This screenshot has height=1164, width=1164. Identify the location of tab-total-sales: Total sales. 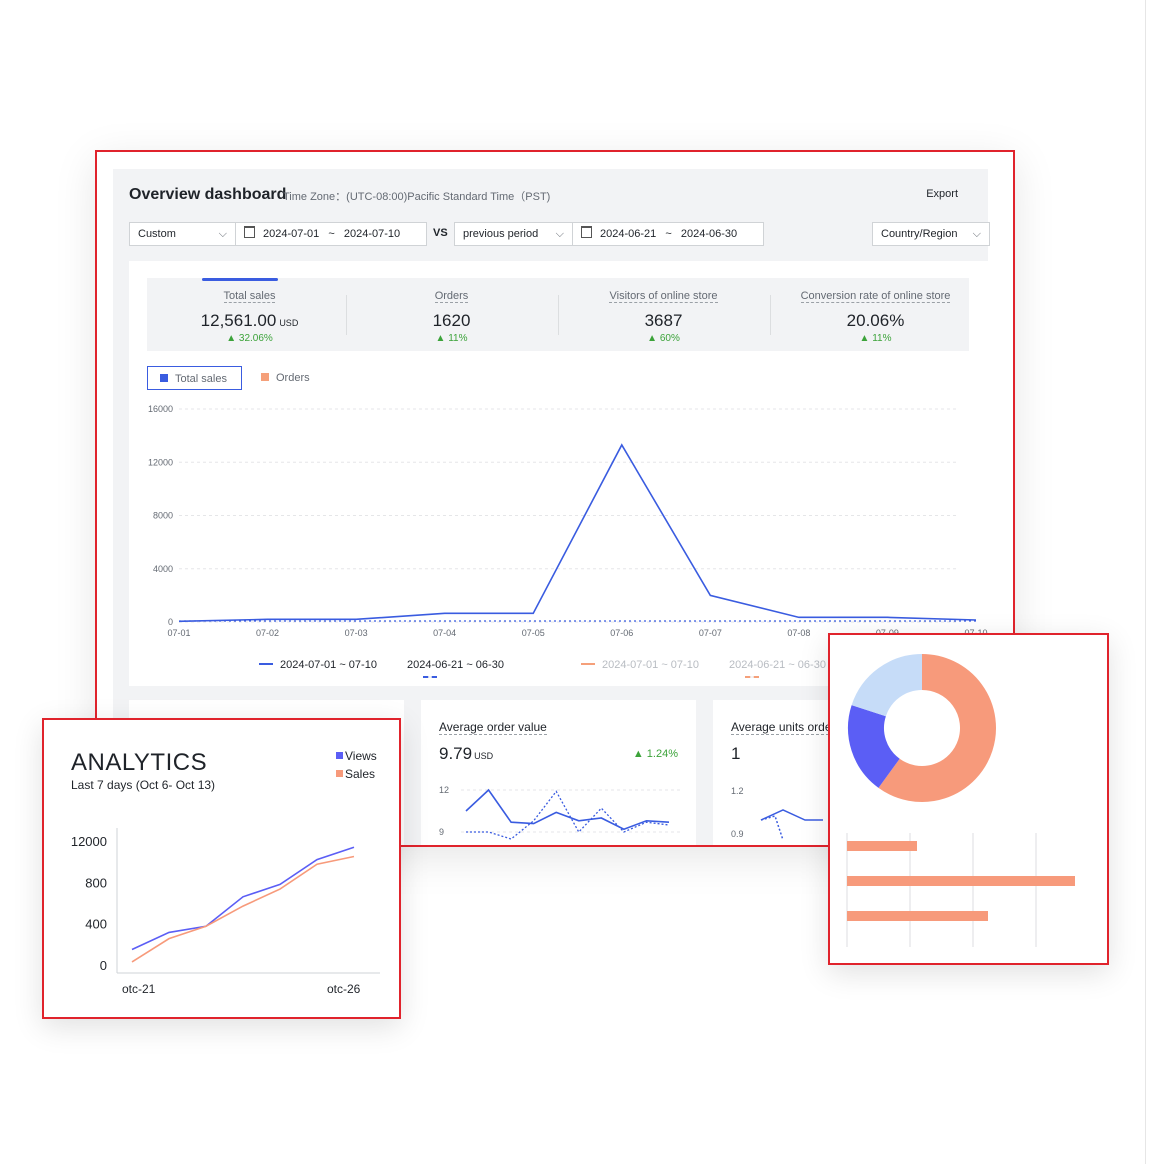
(194, 378).